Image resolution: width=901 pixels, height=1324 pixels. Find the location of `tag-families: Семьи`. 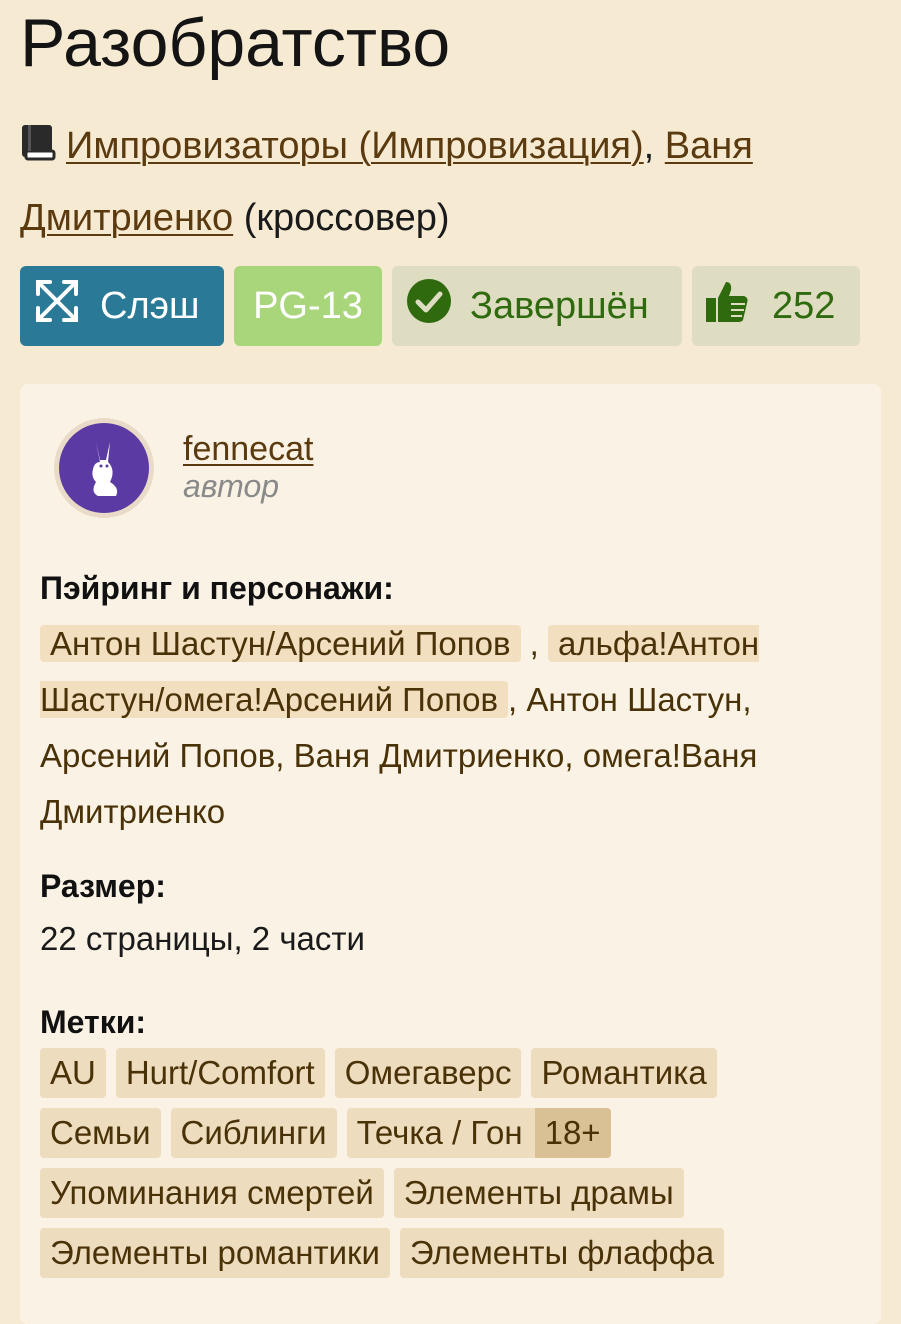

tag-families: Семьи is located at coordinates (100, 1133).